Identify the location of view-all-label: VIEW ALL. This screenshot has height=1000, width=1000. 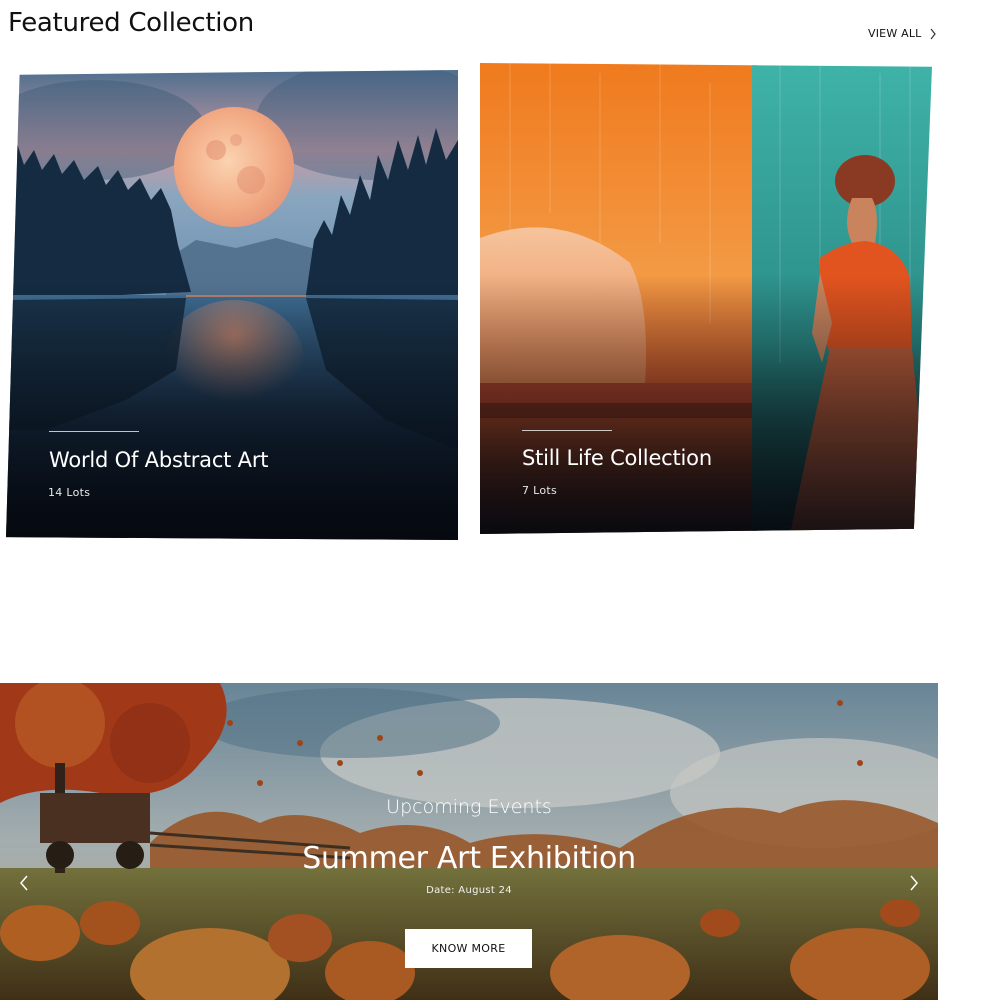
(895, 33).